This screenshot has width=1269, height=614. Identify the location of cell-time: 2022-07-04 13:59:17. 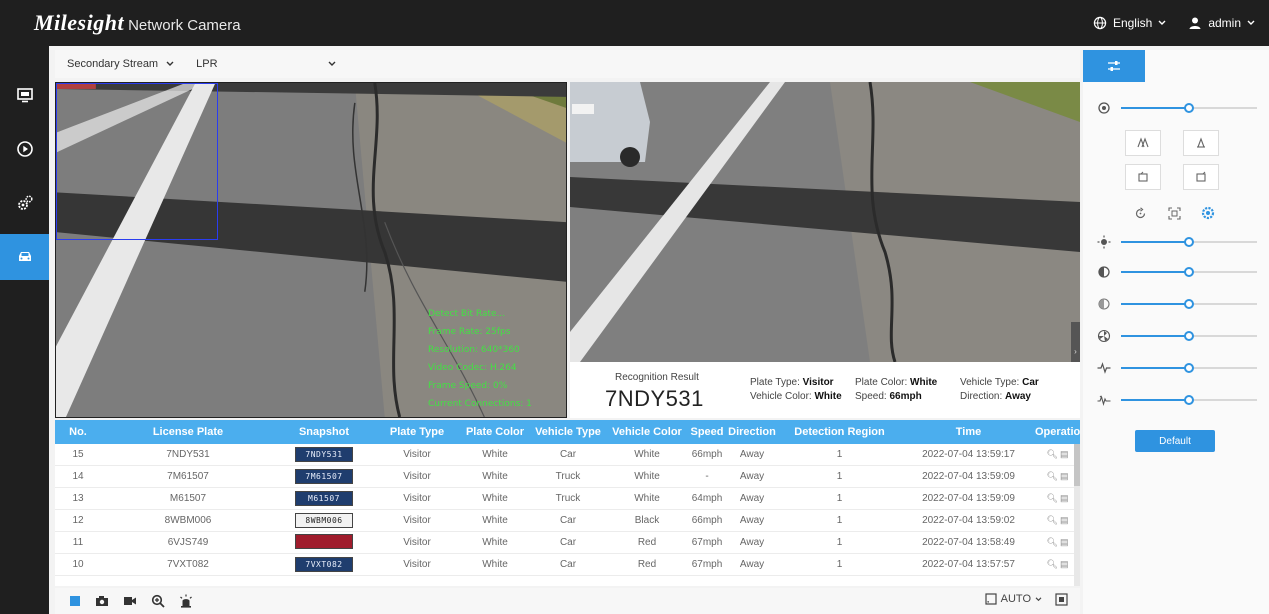
(968, 454).